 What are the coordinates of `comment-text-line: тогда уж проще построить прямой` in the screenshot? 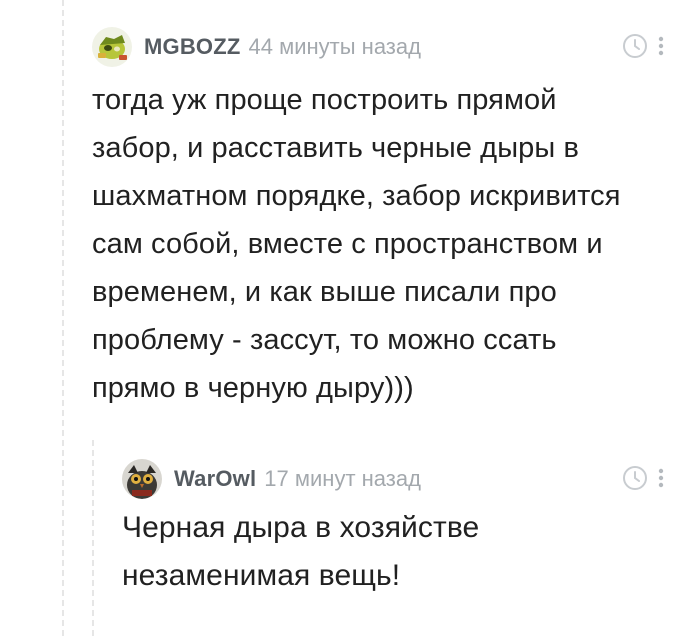 It's located at (324, 100).